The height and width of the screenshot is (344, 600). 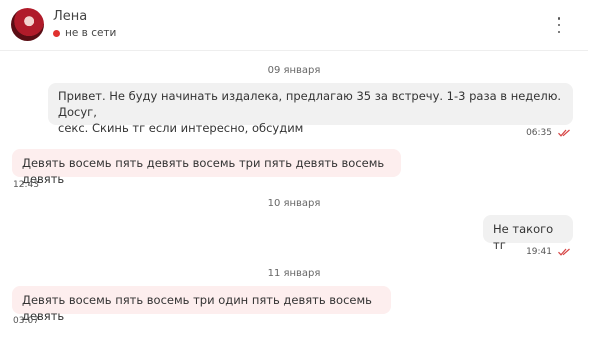 What do you see at coordinates (294, 273) in the screenshot?
I see `date-separator: 11 января` at bounding box center [294, 273].